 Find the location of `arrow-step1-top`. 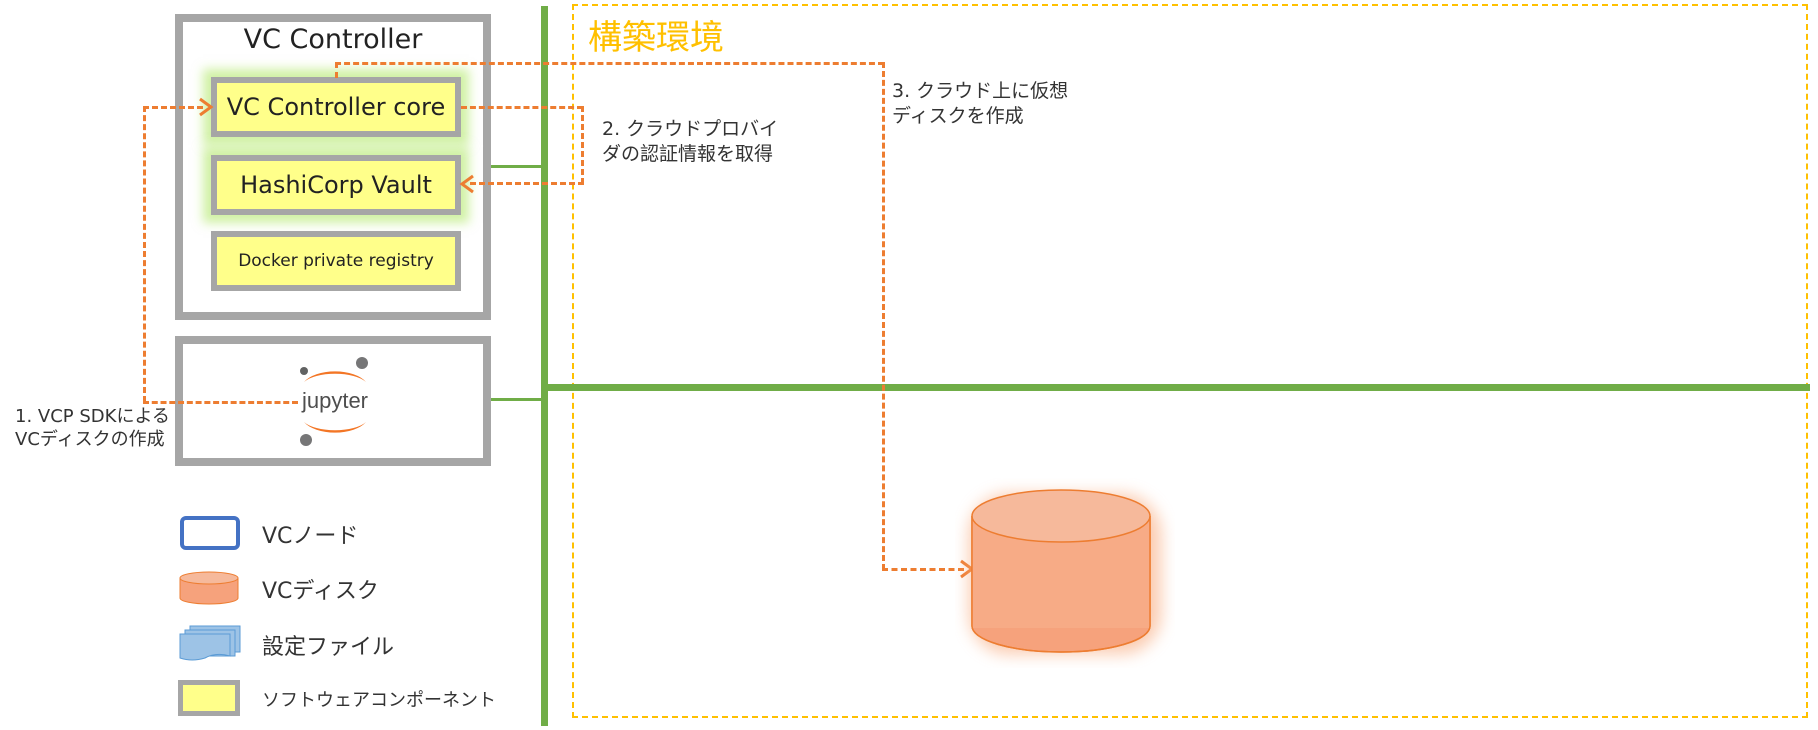

arrow-step1-top is located at coordinates (173, 107).